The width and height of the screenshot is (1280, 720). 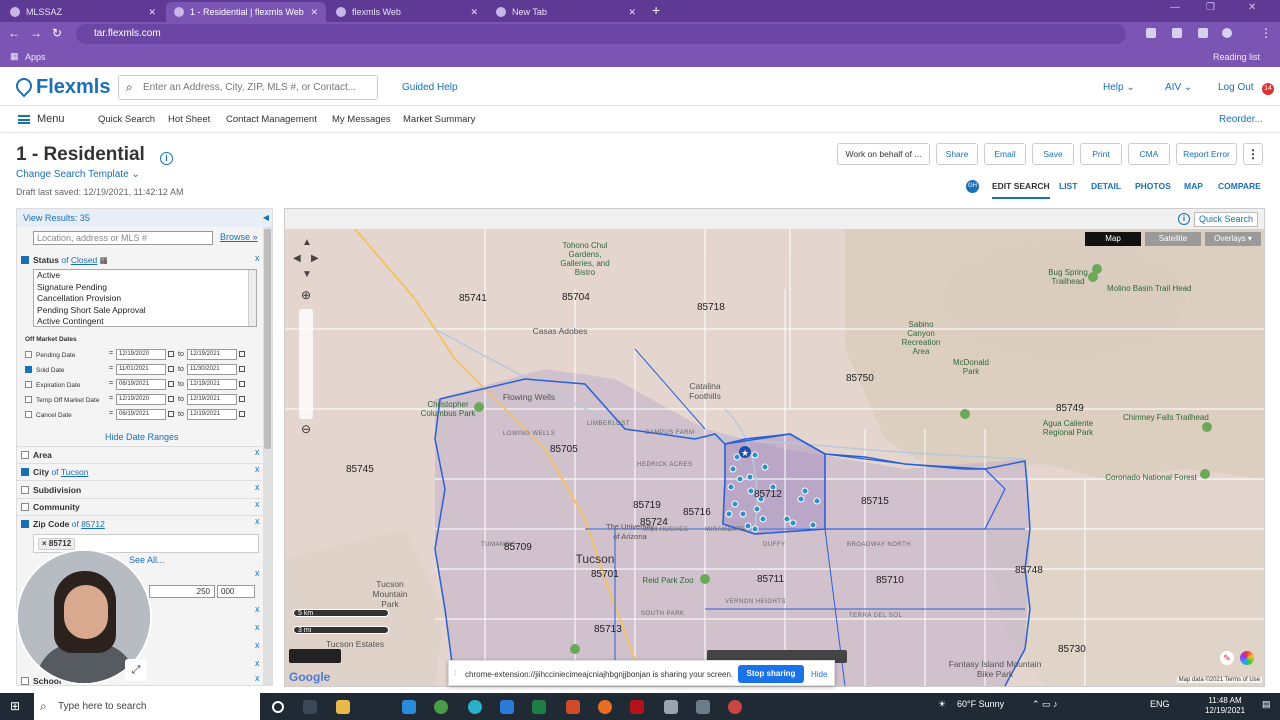 I want to click on remove-school-icon: x, so click(x=257, y=678).